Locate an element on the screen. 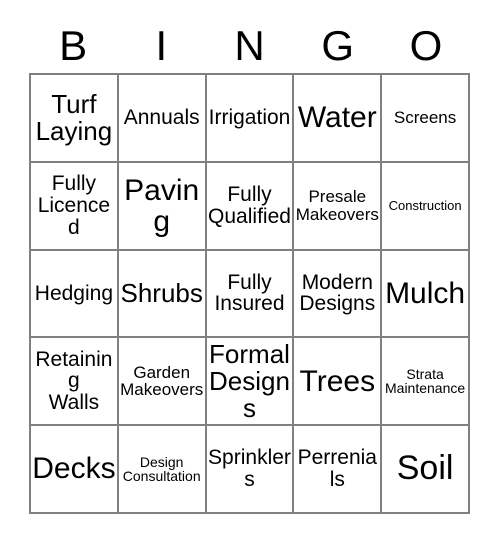 This screenshot has height=544, width=500. bingo-cell: Fully Licenced is located at coordinates (75, 206).